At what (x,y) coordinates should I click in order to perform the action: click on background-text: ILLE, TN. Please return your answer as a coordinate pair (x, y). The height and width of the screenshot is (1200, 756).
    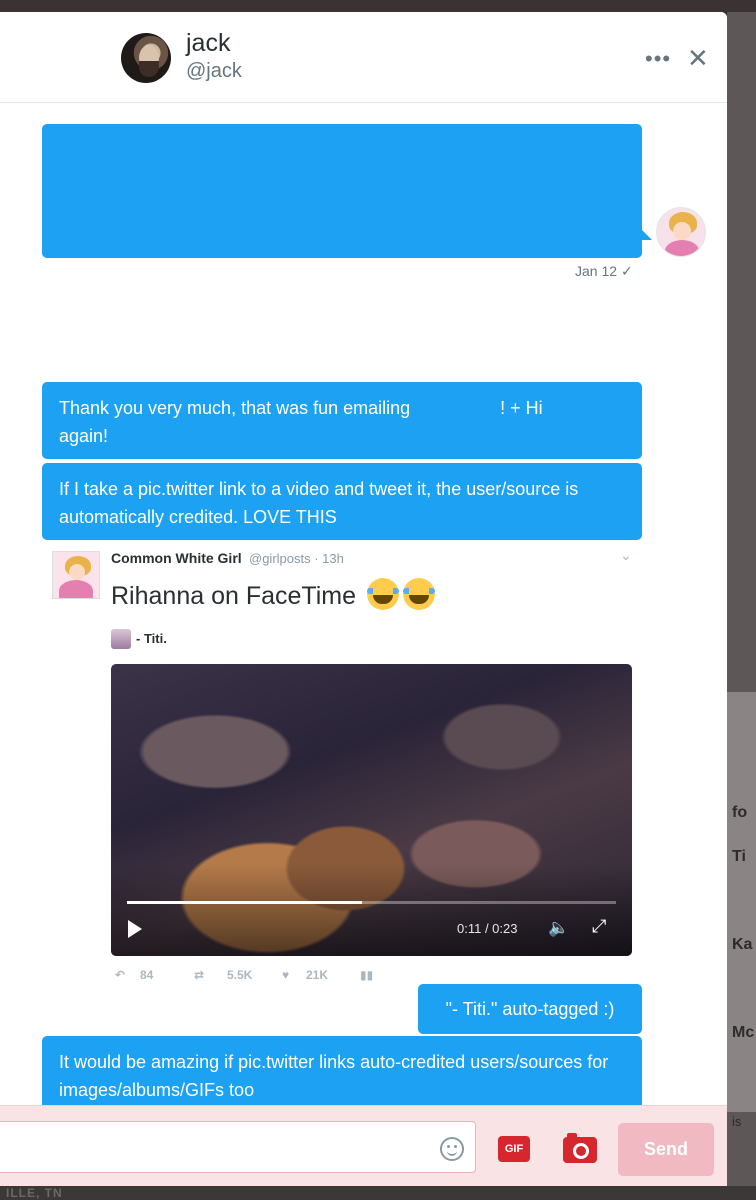
    Looking at the image, I should click on (34, 1193).